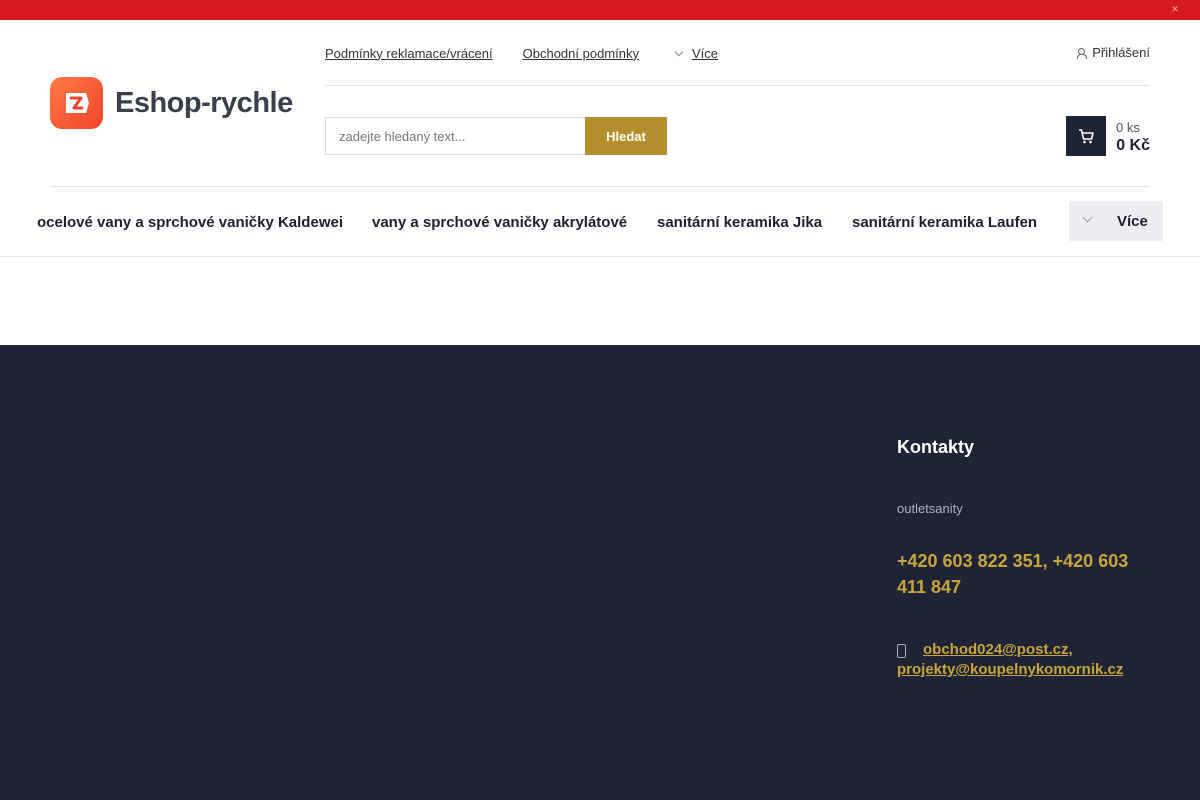 The height and width of the screenshot is (800, 1200). Describe the element at coordinates (1121, 52) in the screenshot. I see `login-label: Přihlášení` at that location.